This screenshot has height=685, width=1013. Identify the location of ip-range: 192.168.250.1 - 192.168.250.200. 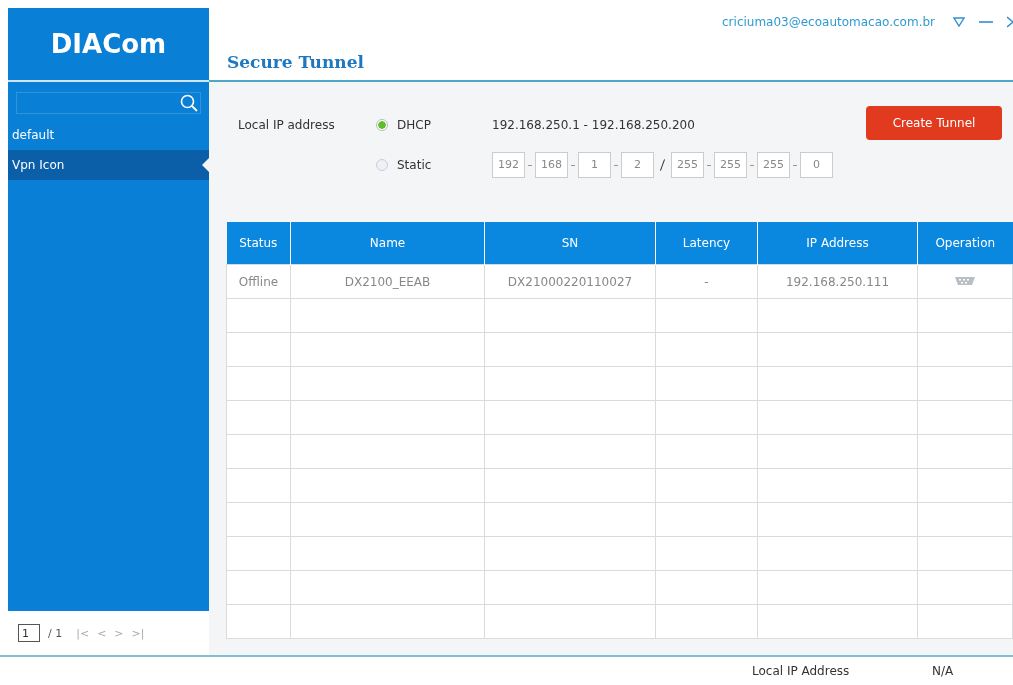
(593, 125).